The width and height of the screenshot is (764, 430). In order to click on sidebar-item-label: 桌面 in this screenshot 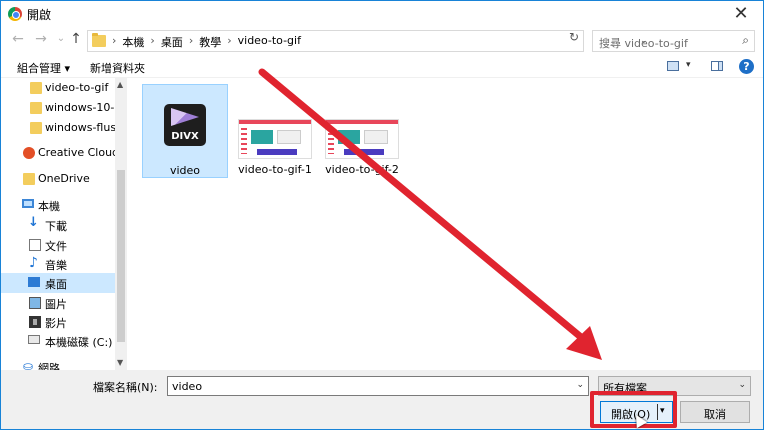, I will do `click(56, 284)`.